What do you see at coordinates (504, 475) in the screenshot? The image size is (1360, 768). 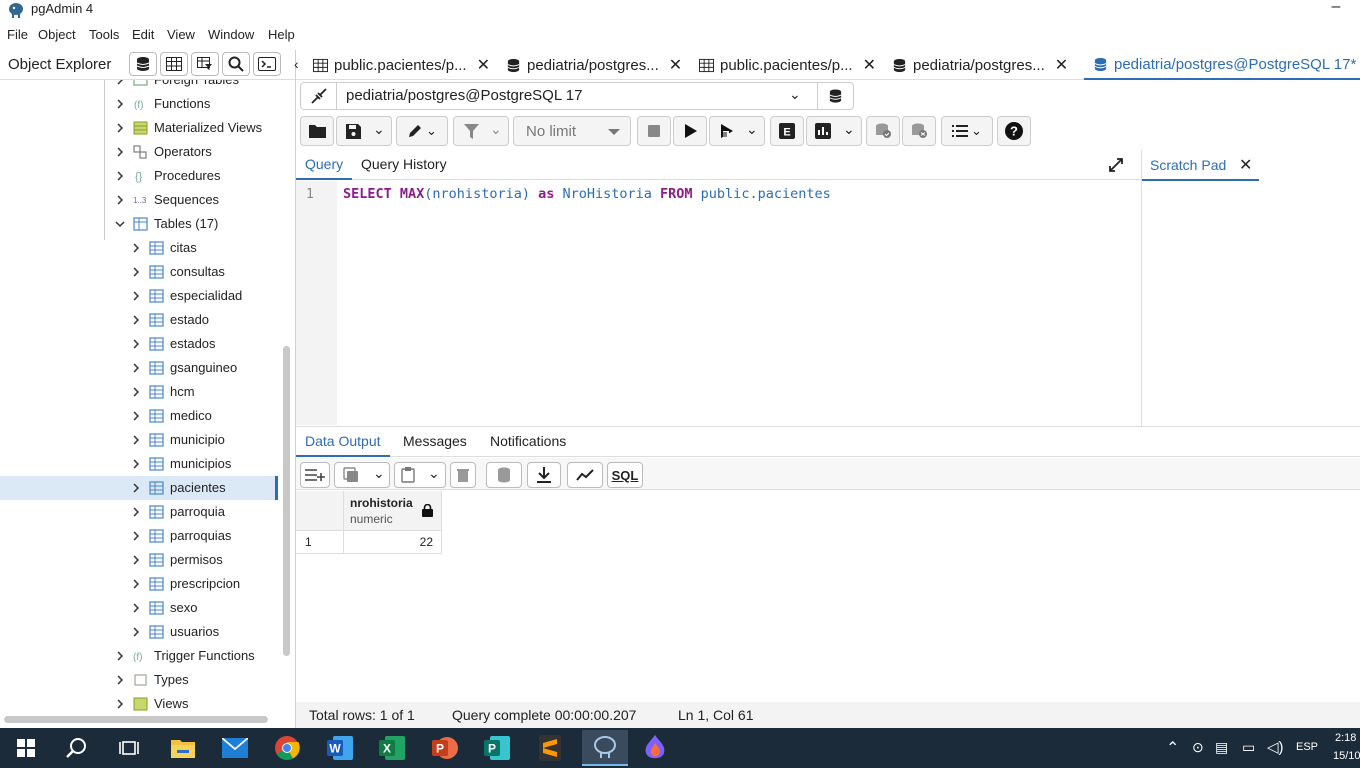 I see `save-data-button` at bounding box center [504, 475].